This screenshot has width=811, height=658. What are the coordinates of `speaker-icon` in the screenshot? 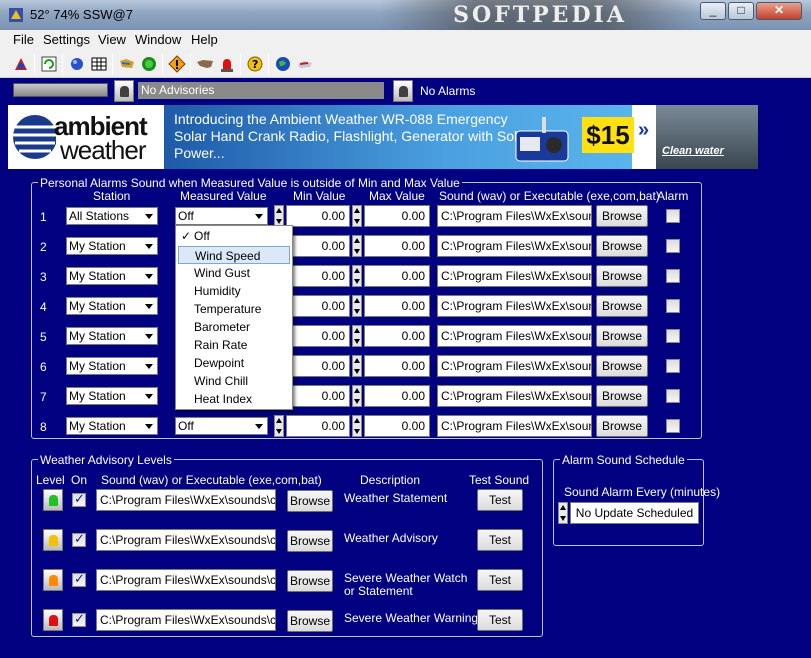 It's located at (305, 64).